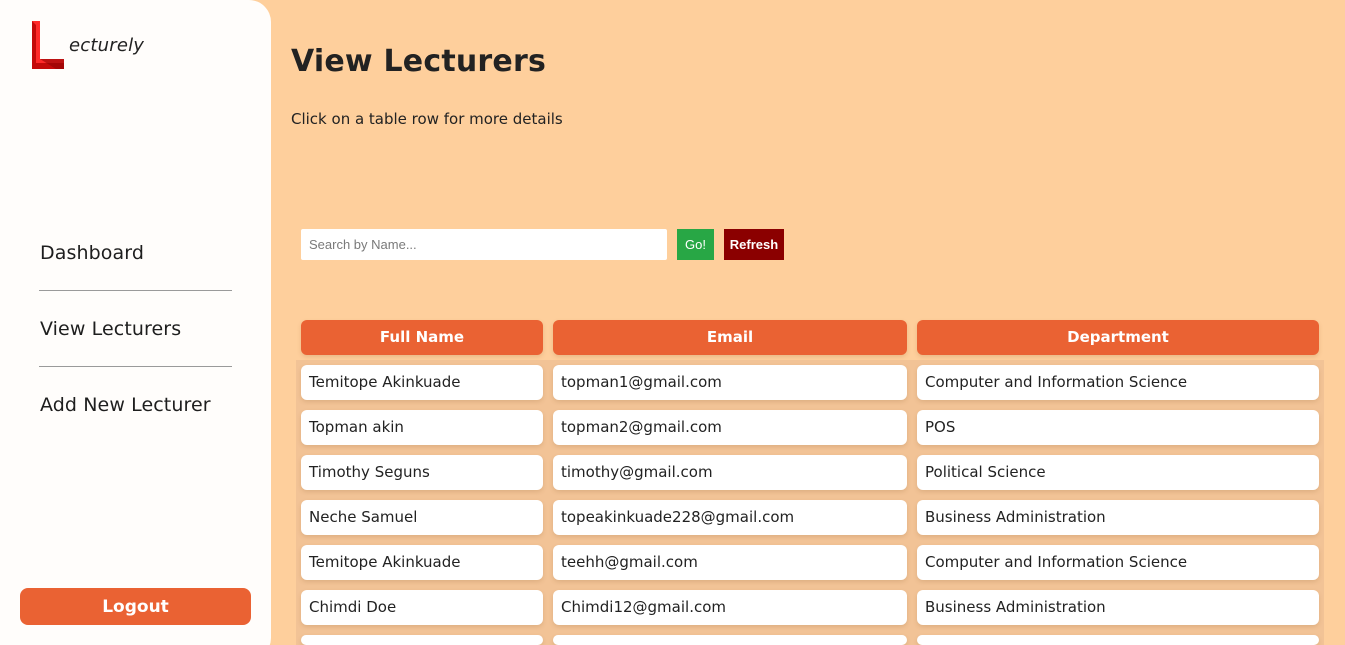 Image resolution: width=1345 pixels, height=645 pixels. Describe the element at coordinates (107, 45) in the screenshot. I see `brand-name: ecturely` at that location.